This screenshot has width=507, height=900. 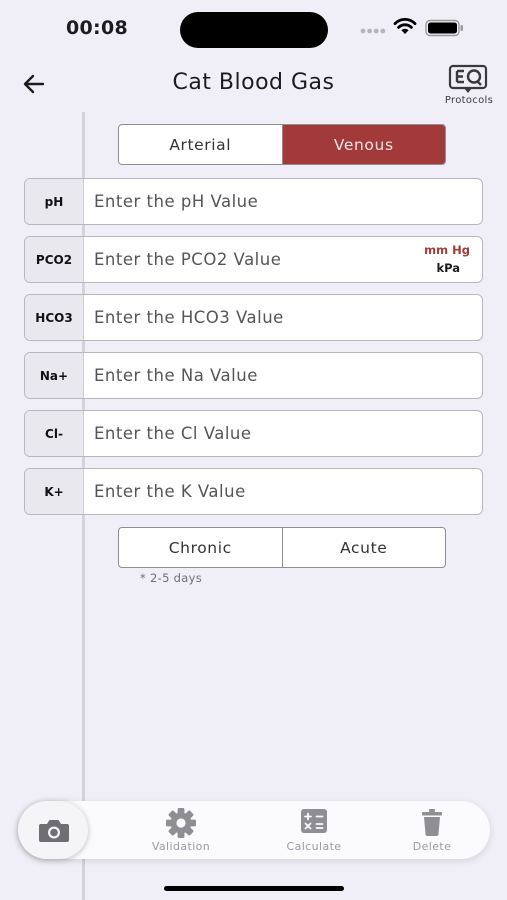 I want to click on bottom-toolbar: Validation Calculate Delete, so click(x=254, y=830).